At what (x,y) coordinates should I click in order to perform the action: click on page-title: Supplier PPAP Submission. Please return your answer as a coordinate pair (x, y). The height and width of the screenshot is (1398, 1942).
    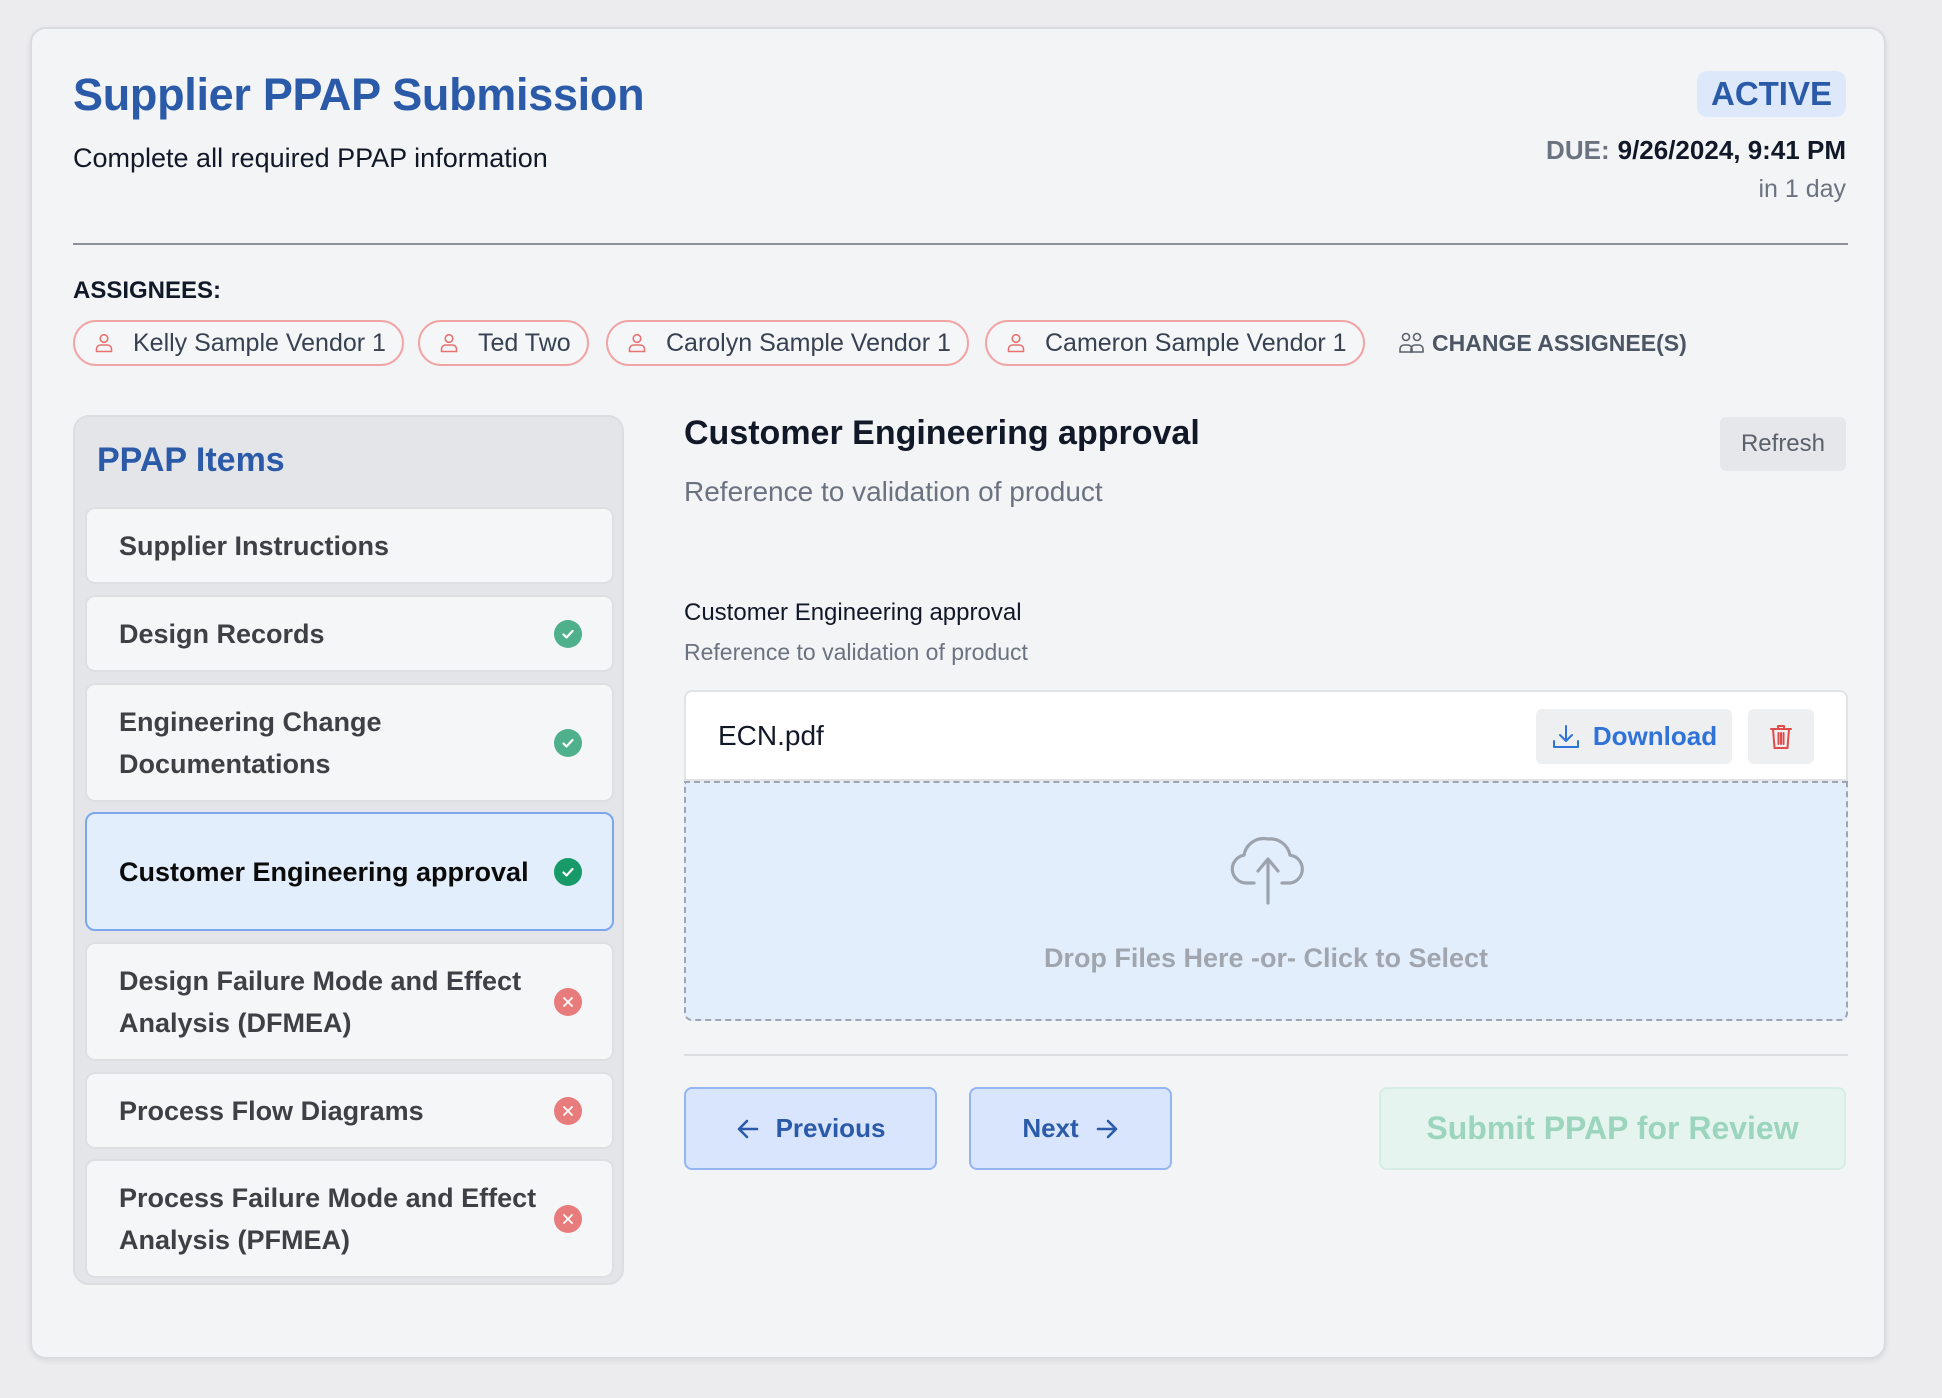
    Looking at the image, I should click on (359, 94).